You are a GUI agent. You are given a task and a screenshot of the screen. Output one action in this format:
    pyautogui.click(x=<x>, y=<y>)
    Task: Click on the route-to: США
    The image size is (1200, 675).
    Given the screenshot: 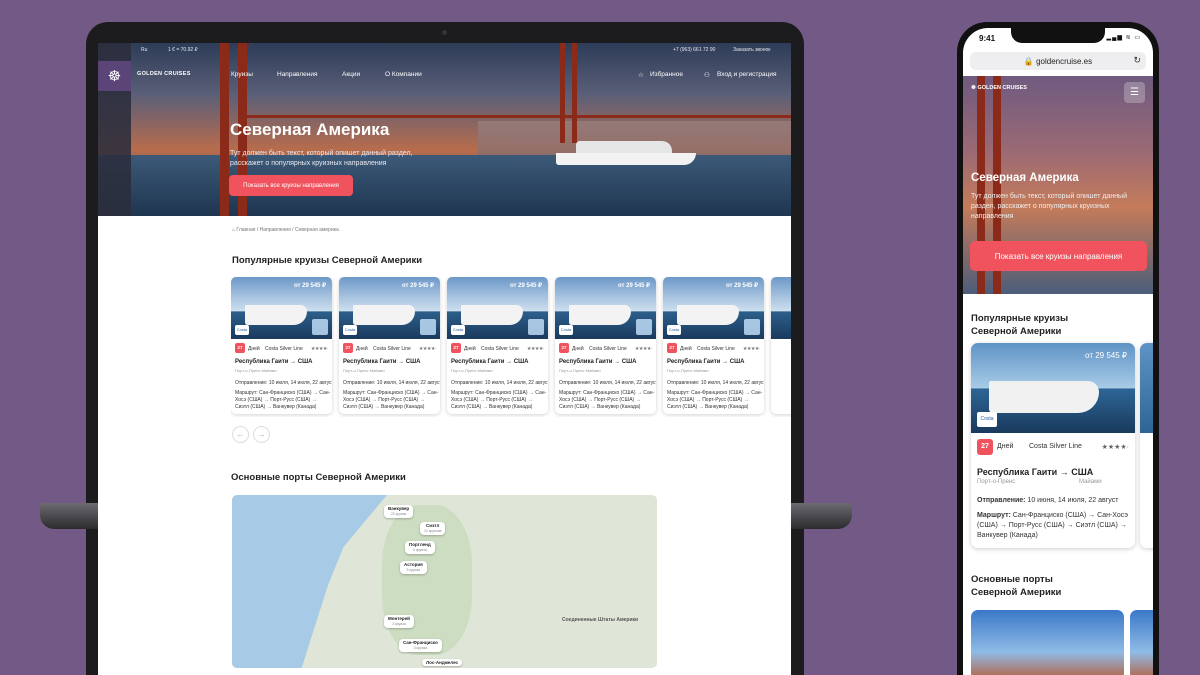 What is the action you would take?
    pyautogui.click(x=1082, y=472)
    